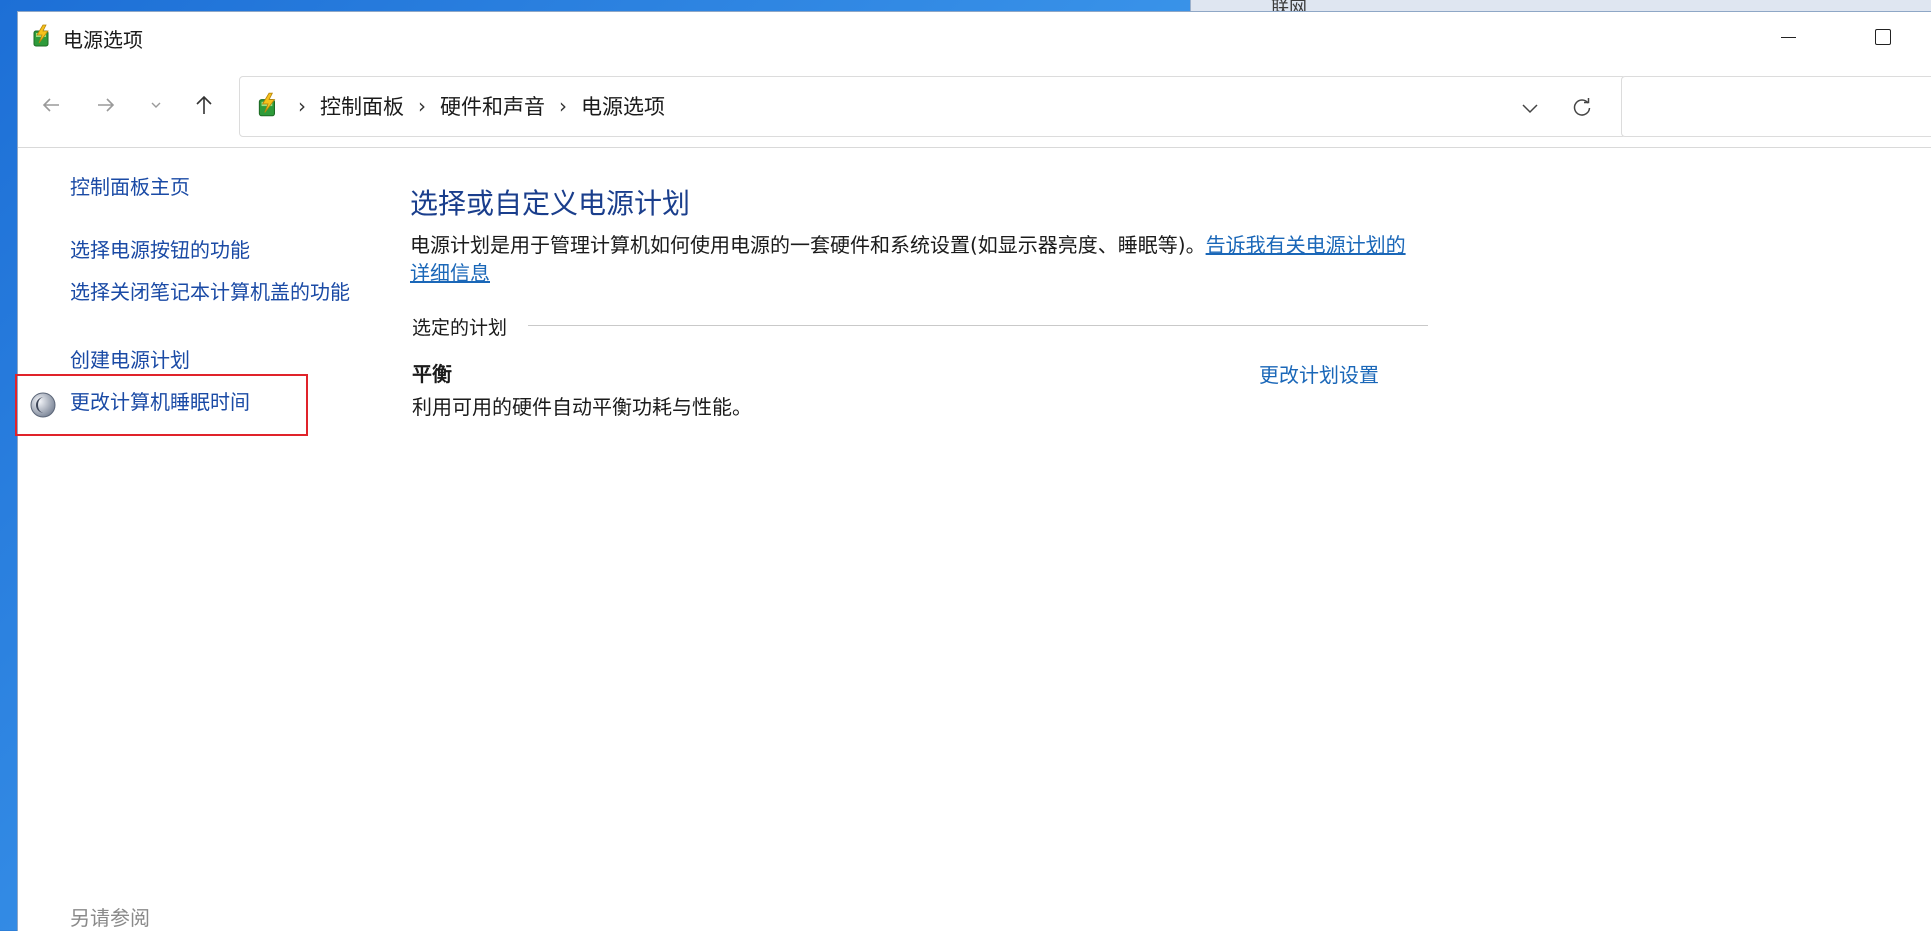 Image resolution: width=1931 pixels, height=931 pixels. Describe the element at coordinates (161, 405) in the screenshot. I see `highlight-annotation` at that location.